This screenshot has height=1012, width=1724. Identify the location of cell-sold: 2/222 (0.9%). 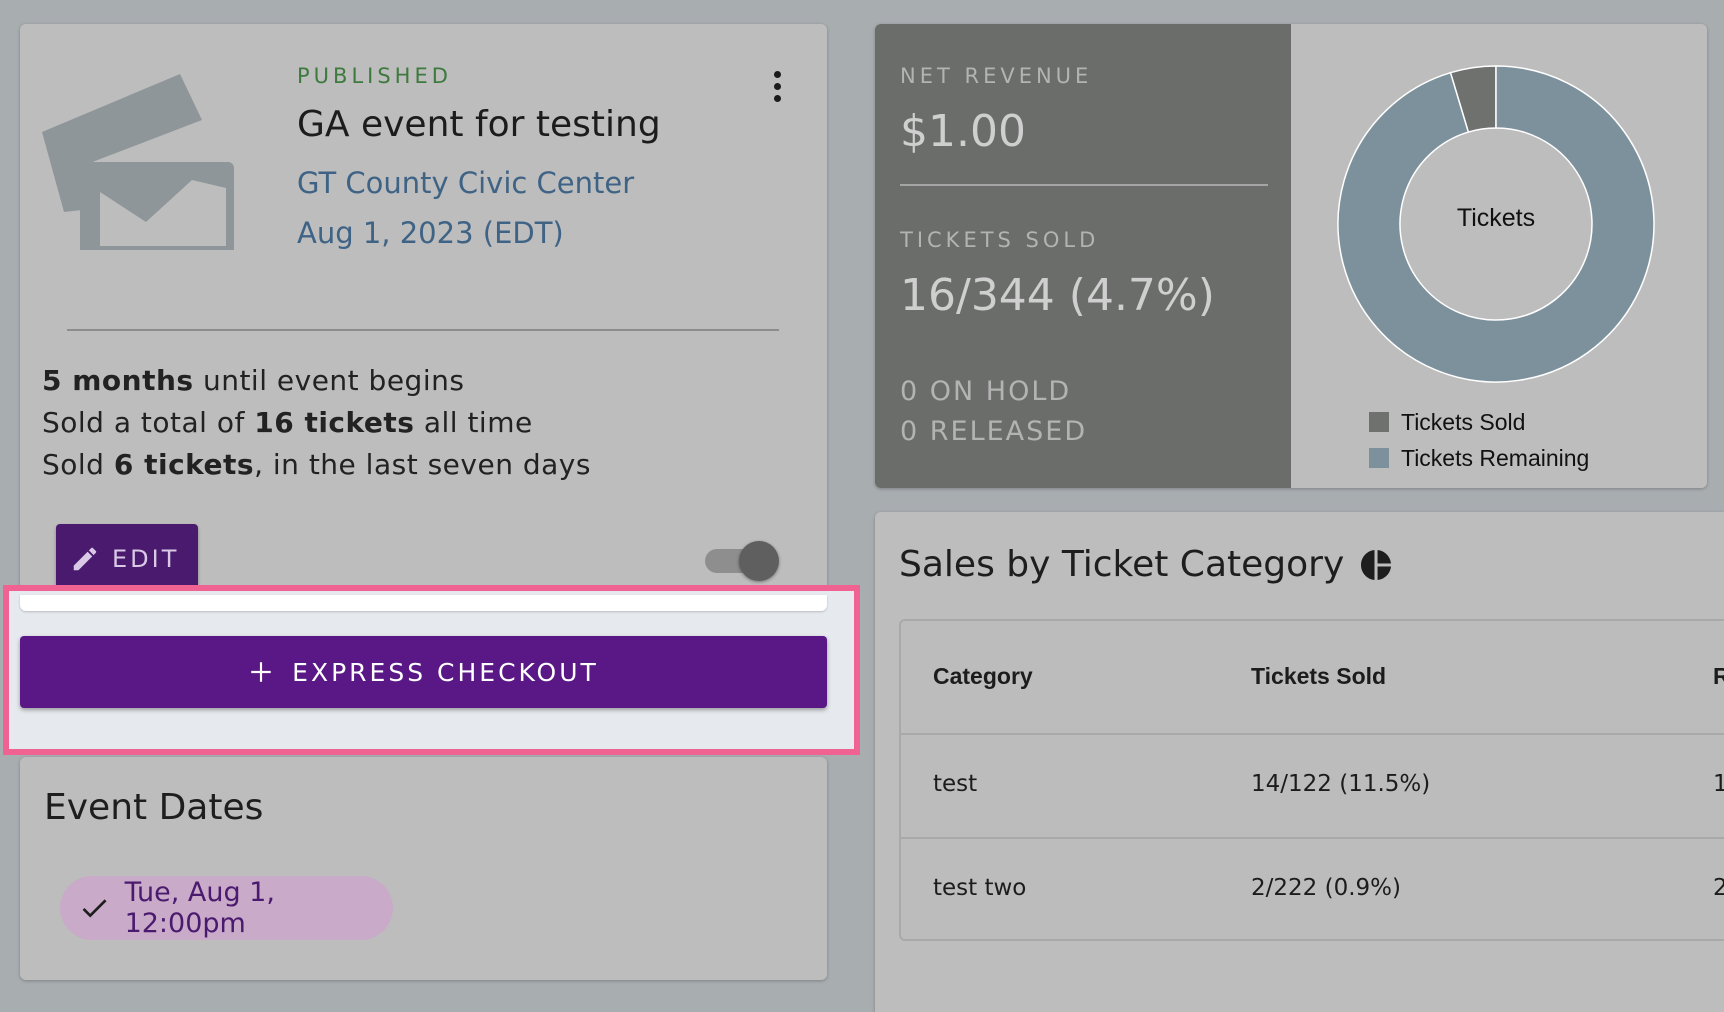
(1326, 888).